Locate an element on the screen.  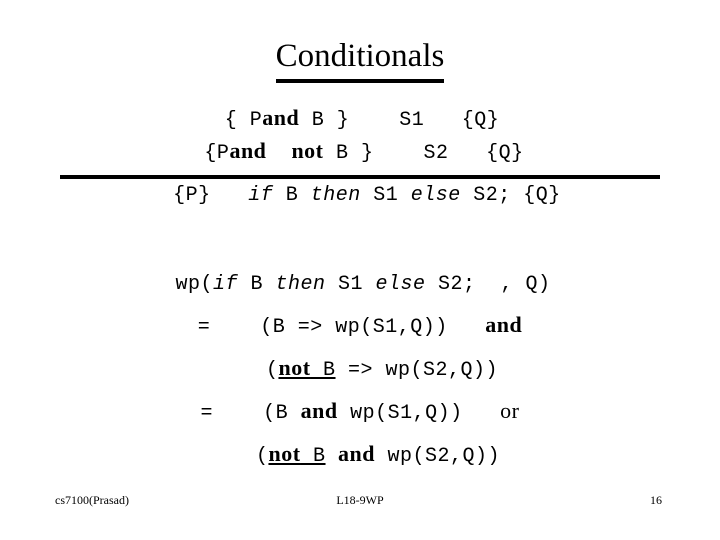
wp2-and-keyword: and is located at coordinates (504, 324).